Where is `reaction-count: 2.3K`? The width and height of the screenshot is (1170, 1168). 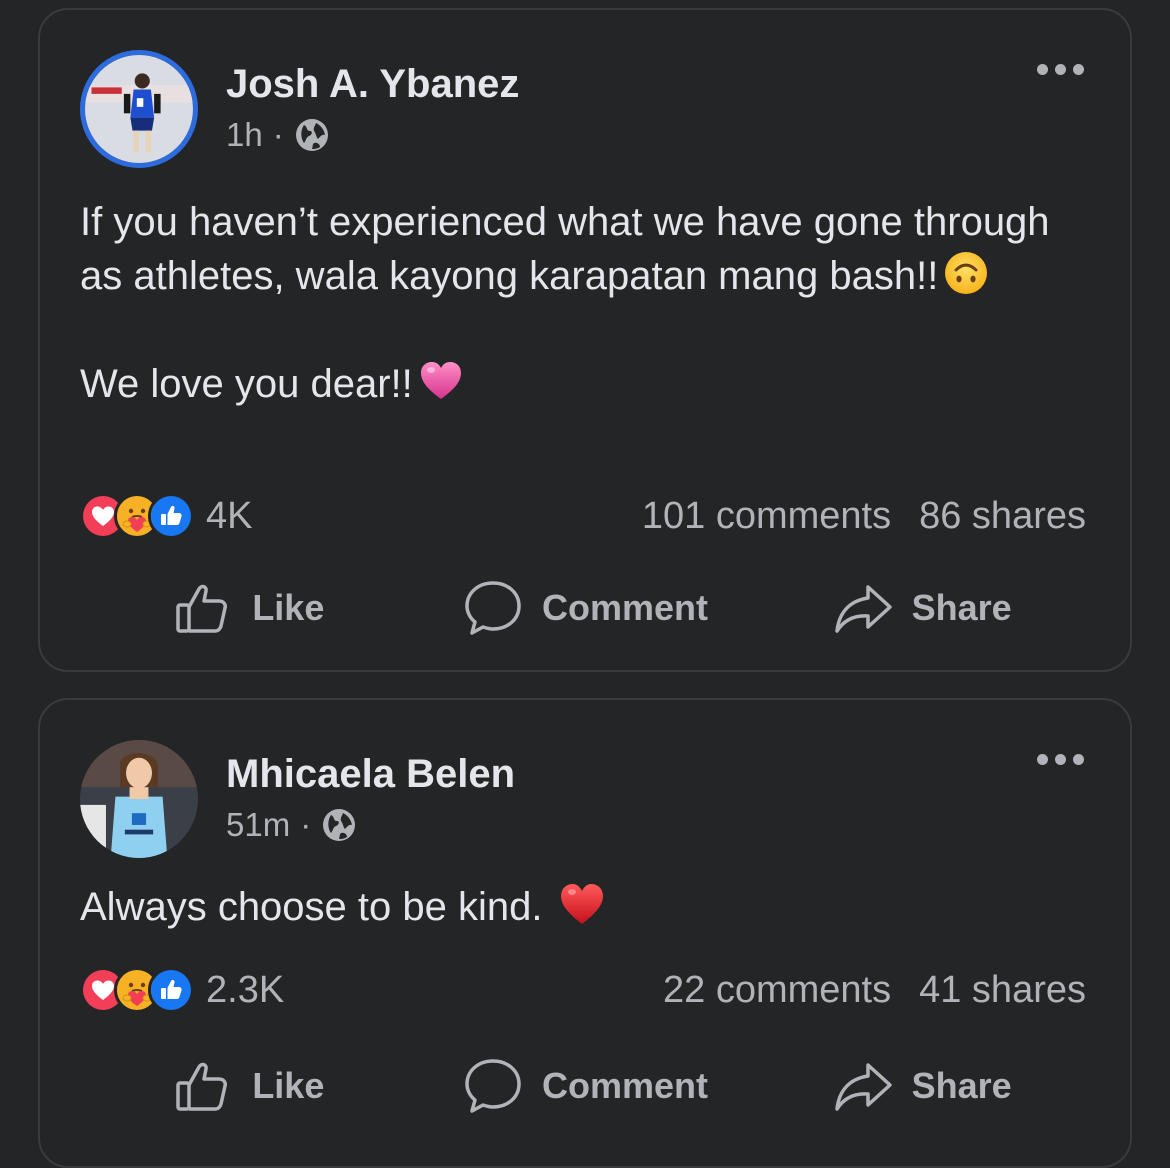
reaction-count: 2.3K is located at coordinates (245, 990).